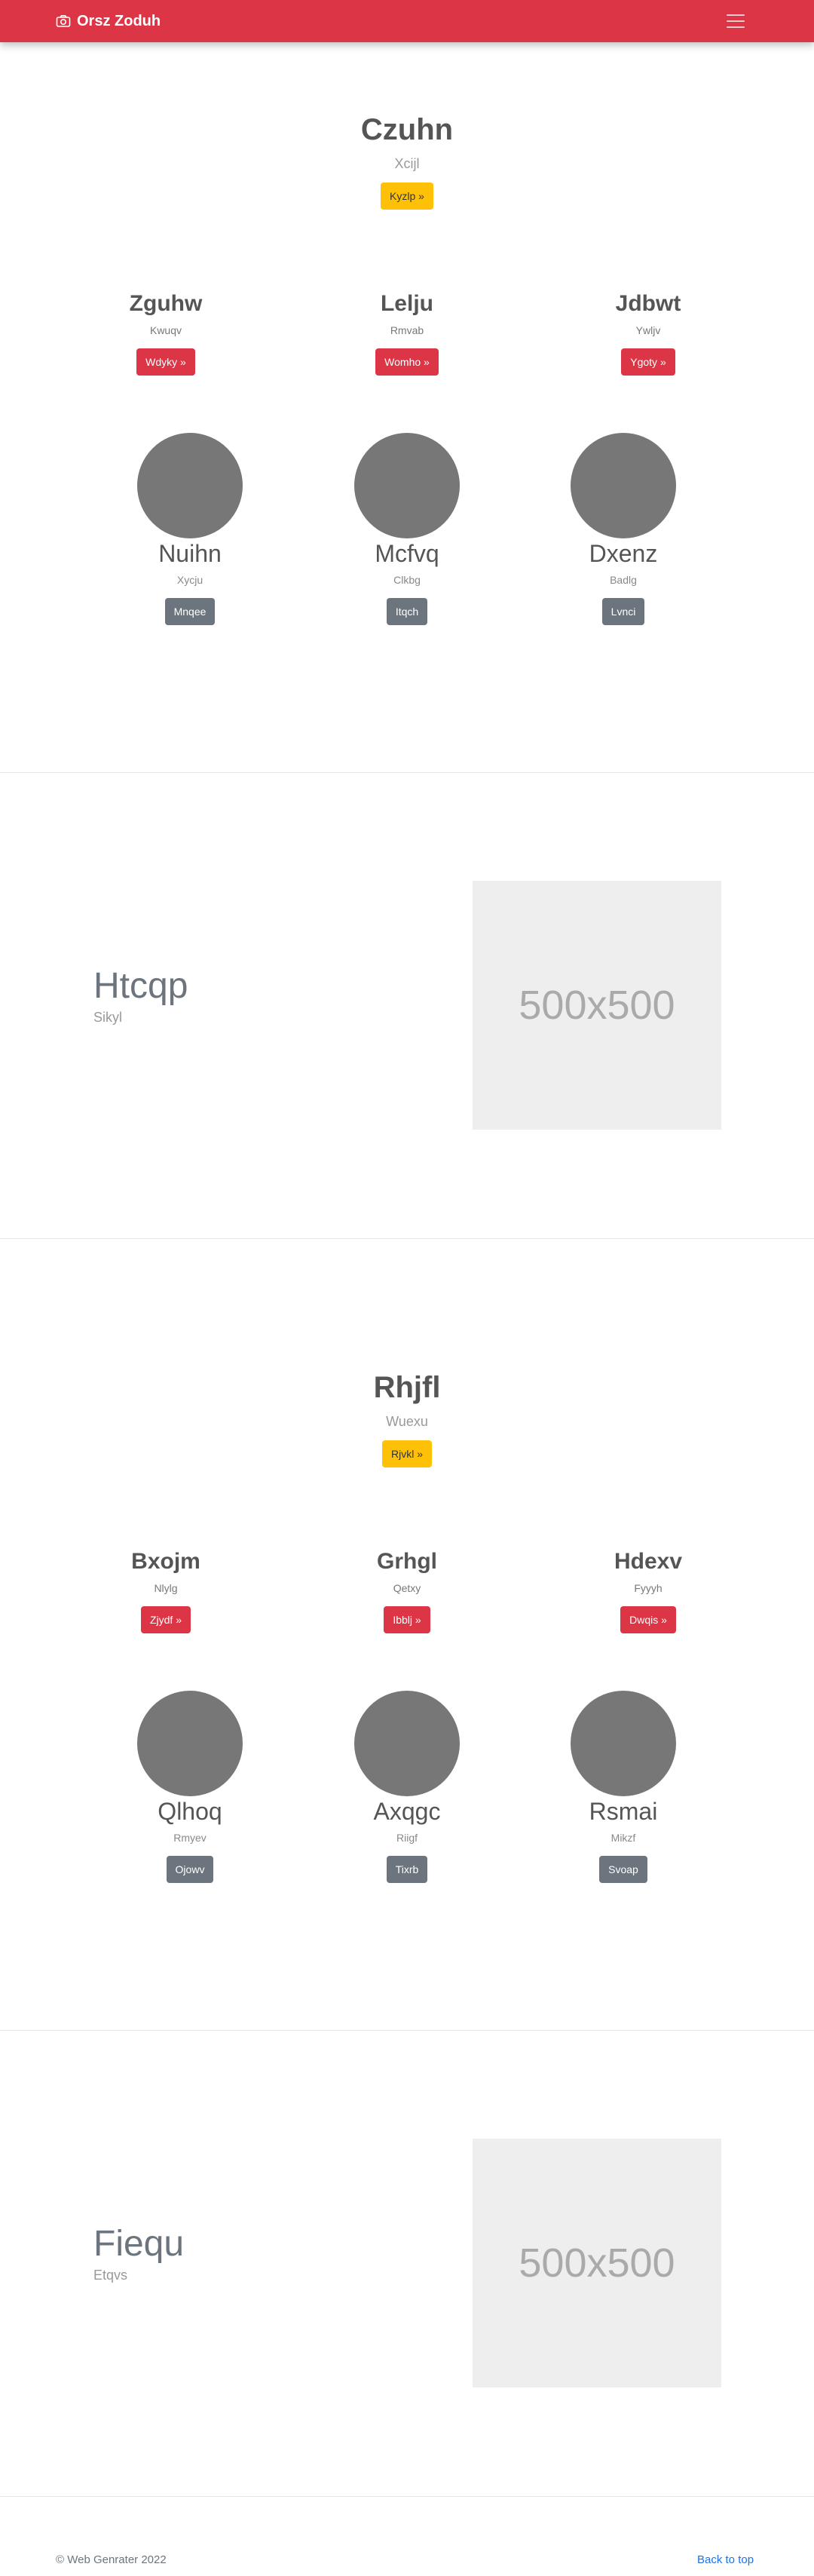  I want to click on feature-text: Htcqp Sikyl, so click(140, 995).